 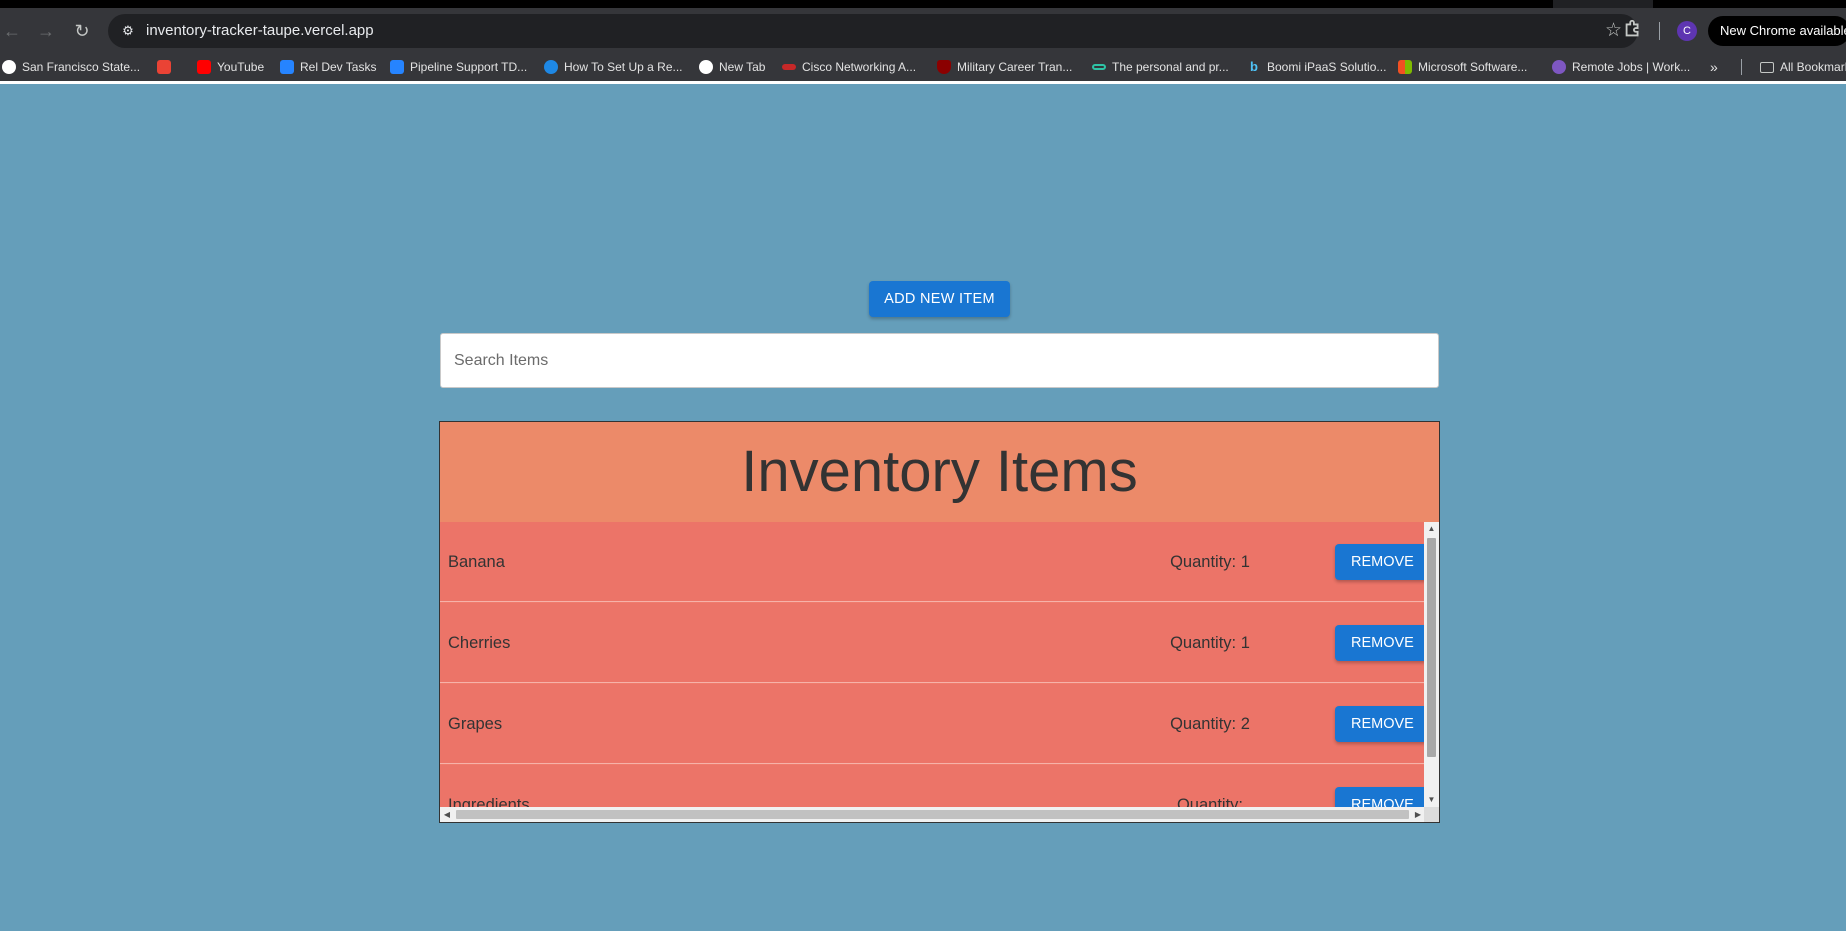 I want to click on more-bookmarks-icon: », so click(x=1714, y=67).